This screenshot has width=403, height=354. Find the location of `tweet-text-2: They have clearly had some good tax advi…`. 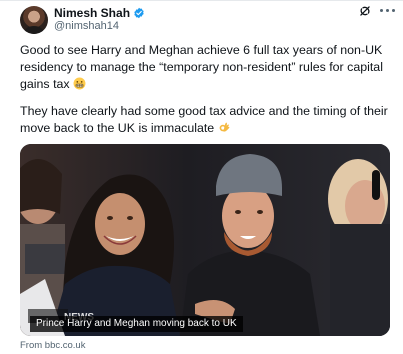

tweet-text-2: They have clearly had some good tax advi… is located at coordinates (204, 119).